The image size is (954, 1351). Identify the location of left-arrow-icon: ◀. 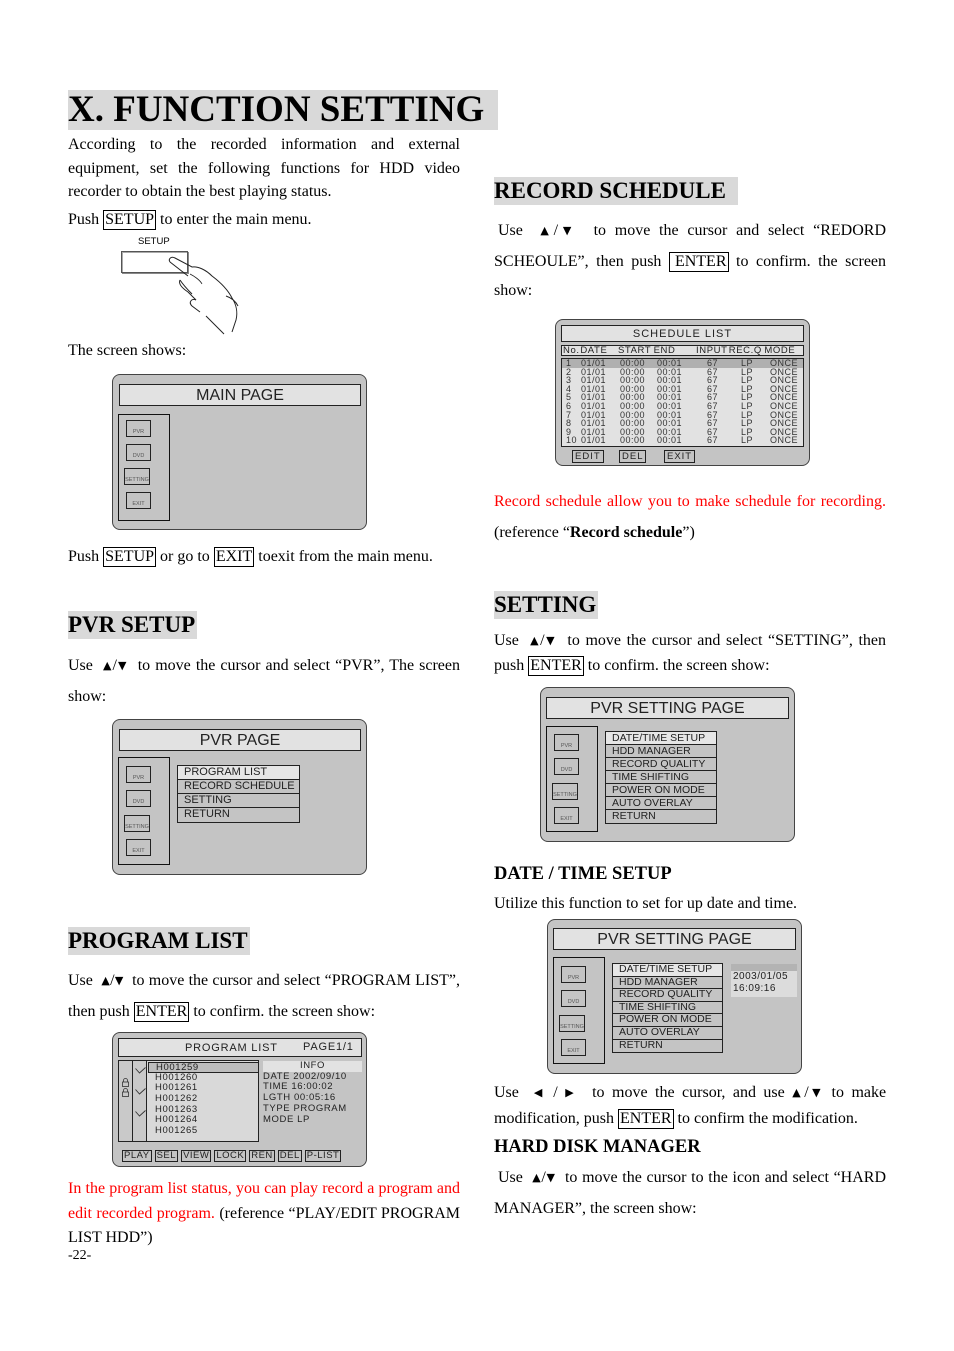
(539, 1092).